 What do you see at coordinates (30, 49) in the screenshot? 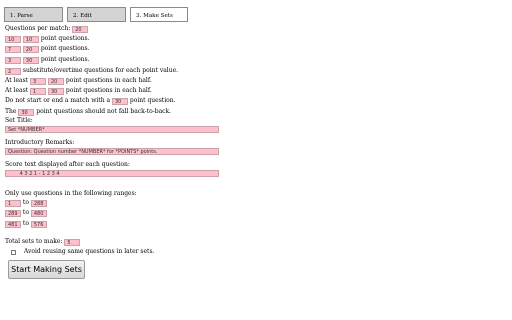
I see `point-value-input: 20` at bounding box center [30, 49].